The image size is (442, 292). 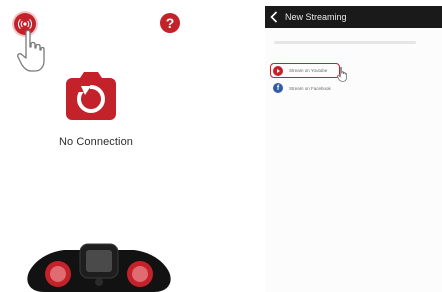 I want to click on description-text-line, so click(x=345, y=42).